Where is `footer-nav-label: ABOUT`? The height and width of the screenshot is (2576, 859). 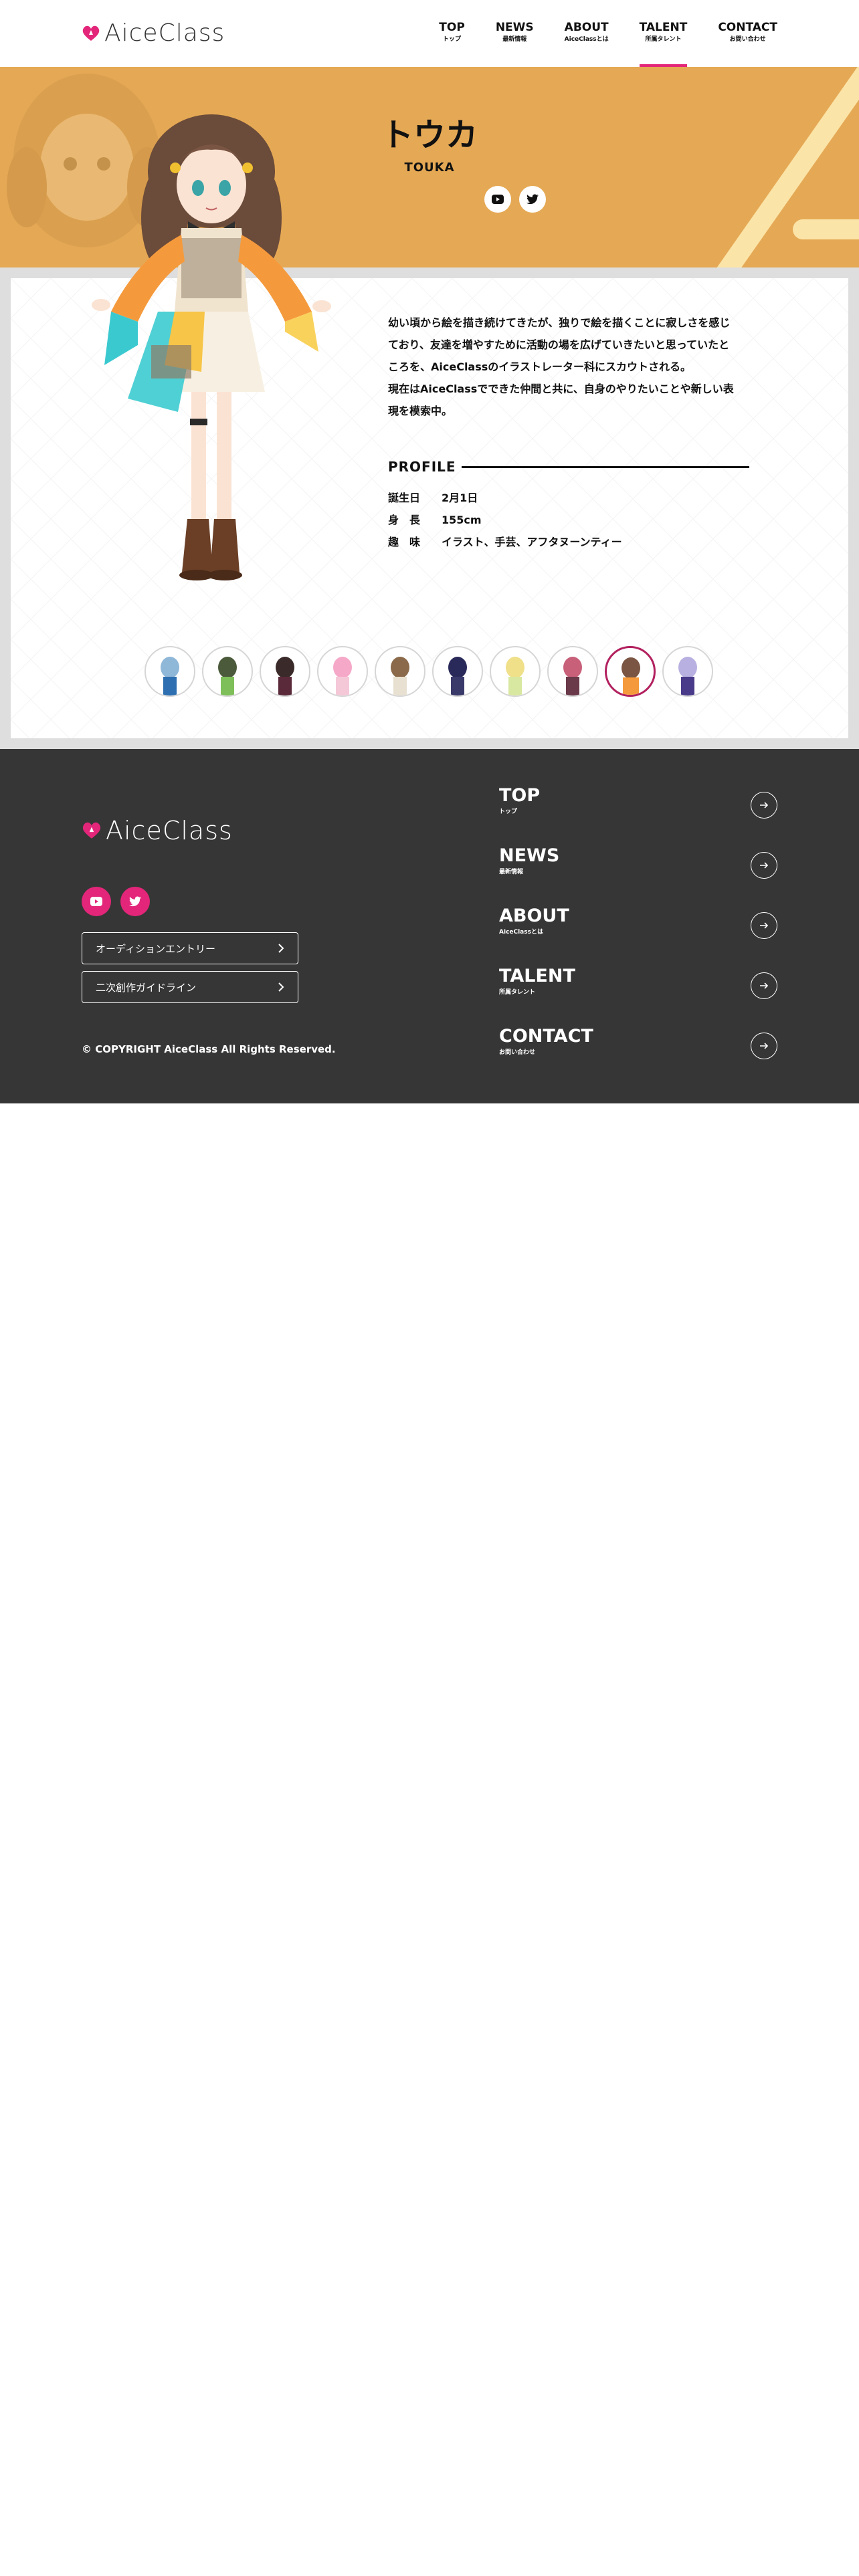
footer-nav-label: ABOUT is located at coordinates (534, 916).